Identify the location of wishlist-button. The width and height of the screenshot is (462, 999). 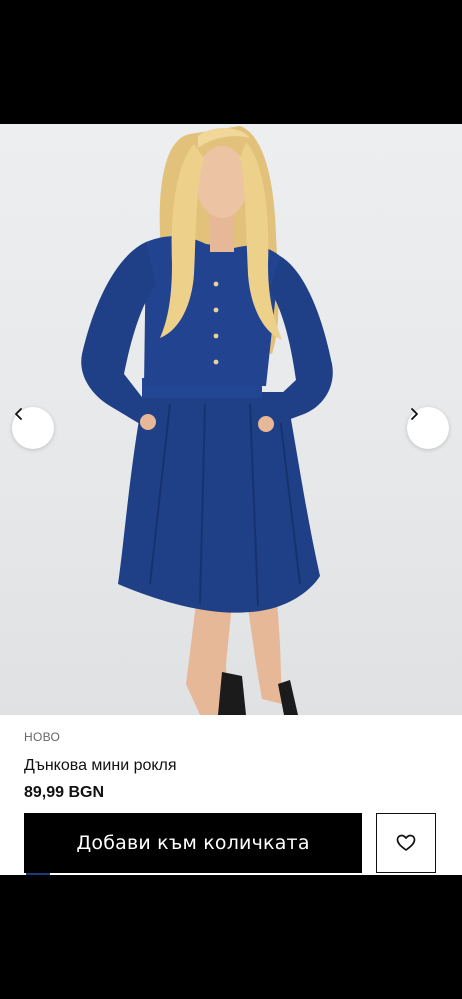
(406, 843).